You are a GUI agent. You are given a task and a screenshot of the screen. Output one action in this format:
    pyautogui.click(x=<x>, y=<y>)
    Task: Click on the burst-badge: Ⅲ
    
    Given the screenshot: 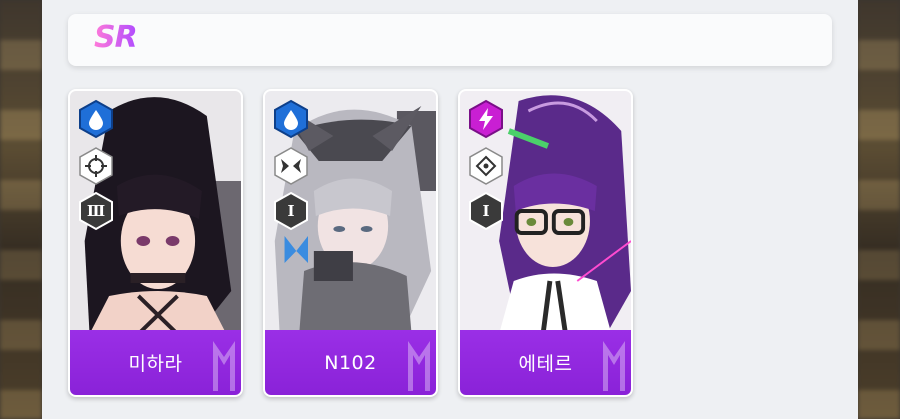 What is the action you would take?
    pyautogui.click(x=96, y=211)
    